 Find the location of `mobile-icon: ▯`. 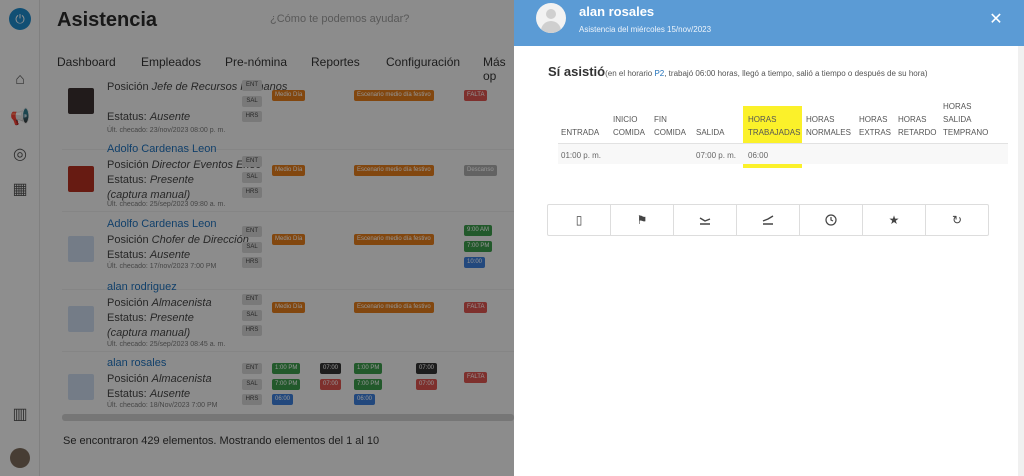

mobile-icon: ▯ is located at coordinates (579, 220).